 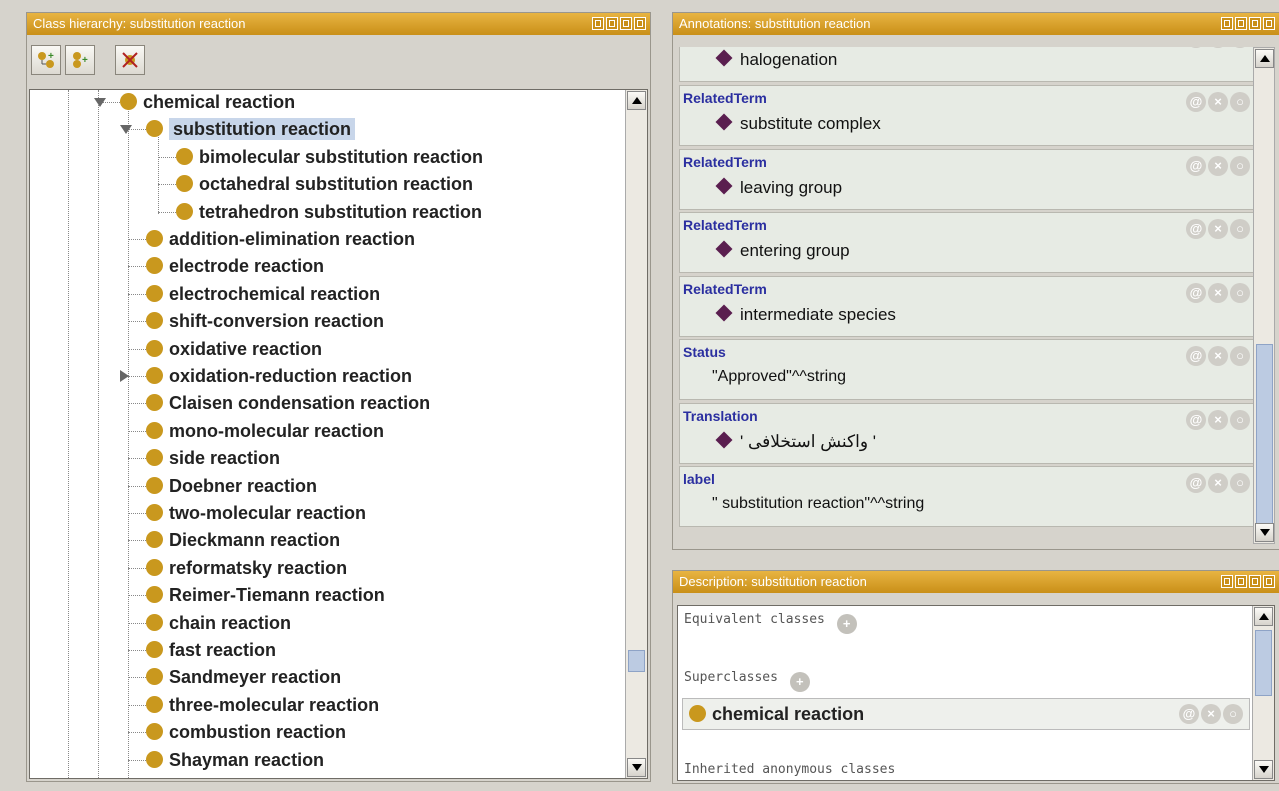 What do you see at coordinates (218, 623) in the screenshot?
I see `tree-node: chain reaction` at bounding box center [218, 623].